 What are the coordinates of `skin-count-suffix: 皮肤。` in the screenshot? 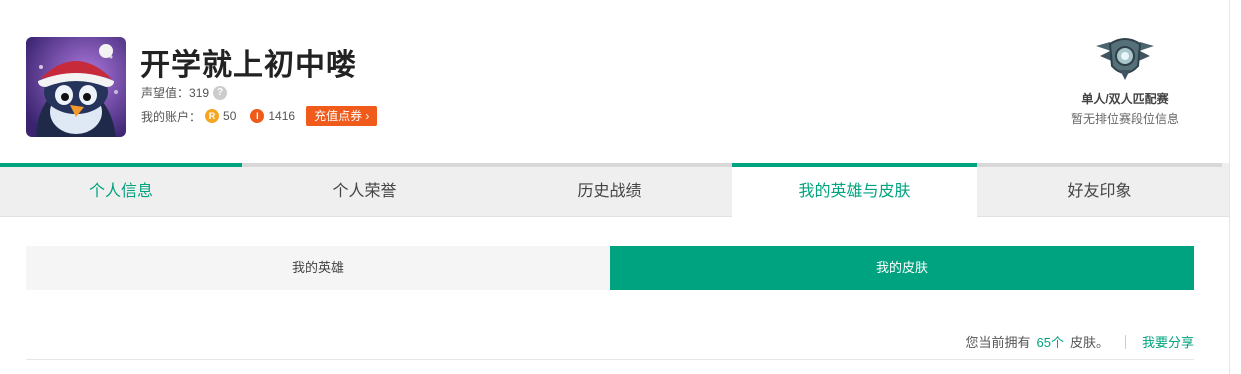 It's located at (1089, 342).